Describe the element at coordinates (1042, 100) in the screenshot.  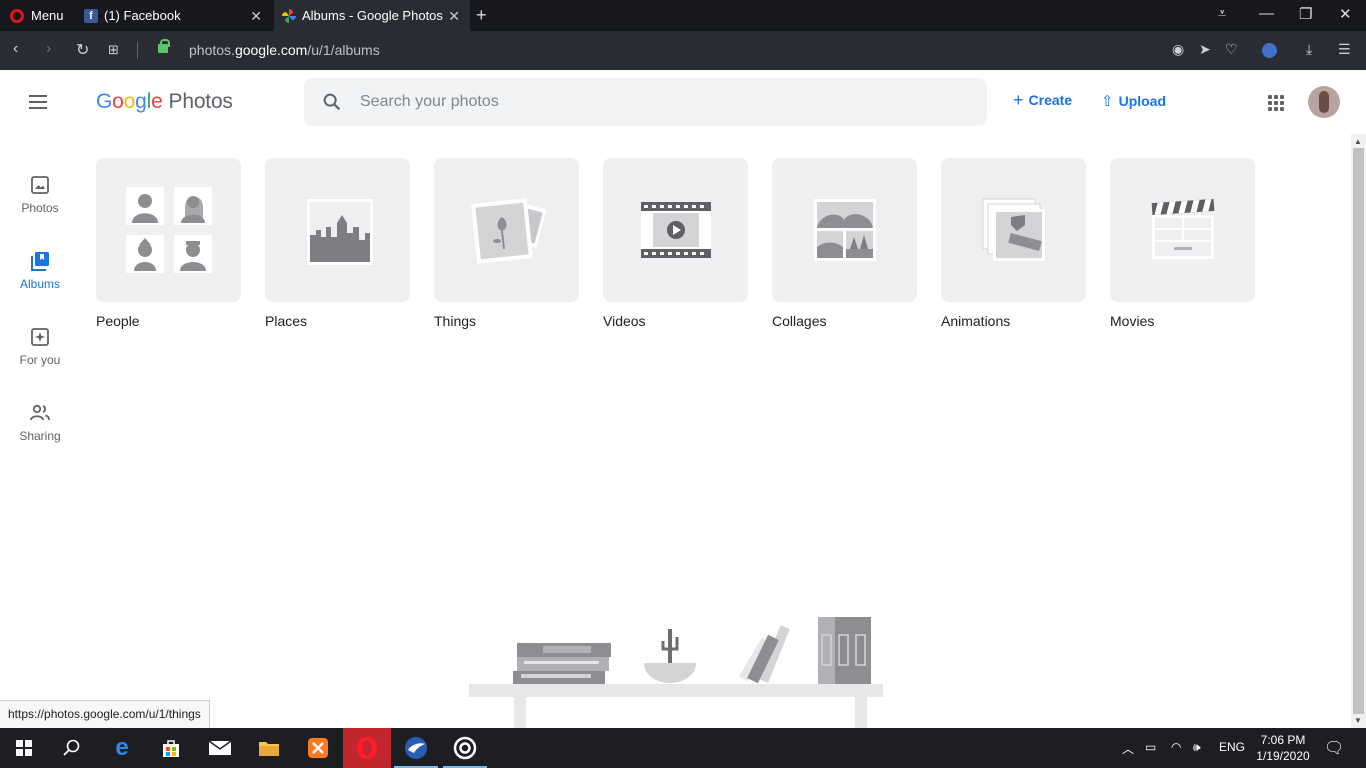
I see `create-button: + Create` at that location.